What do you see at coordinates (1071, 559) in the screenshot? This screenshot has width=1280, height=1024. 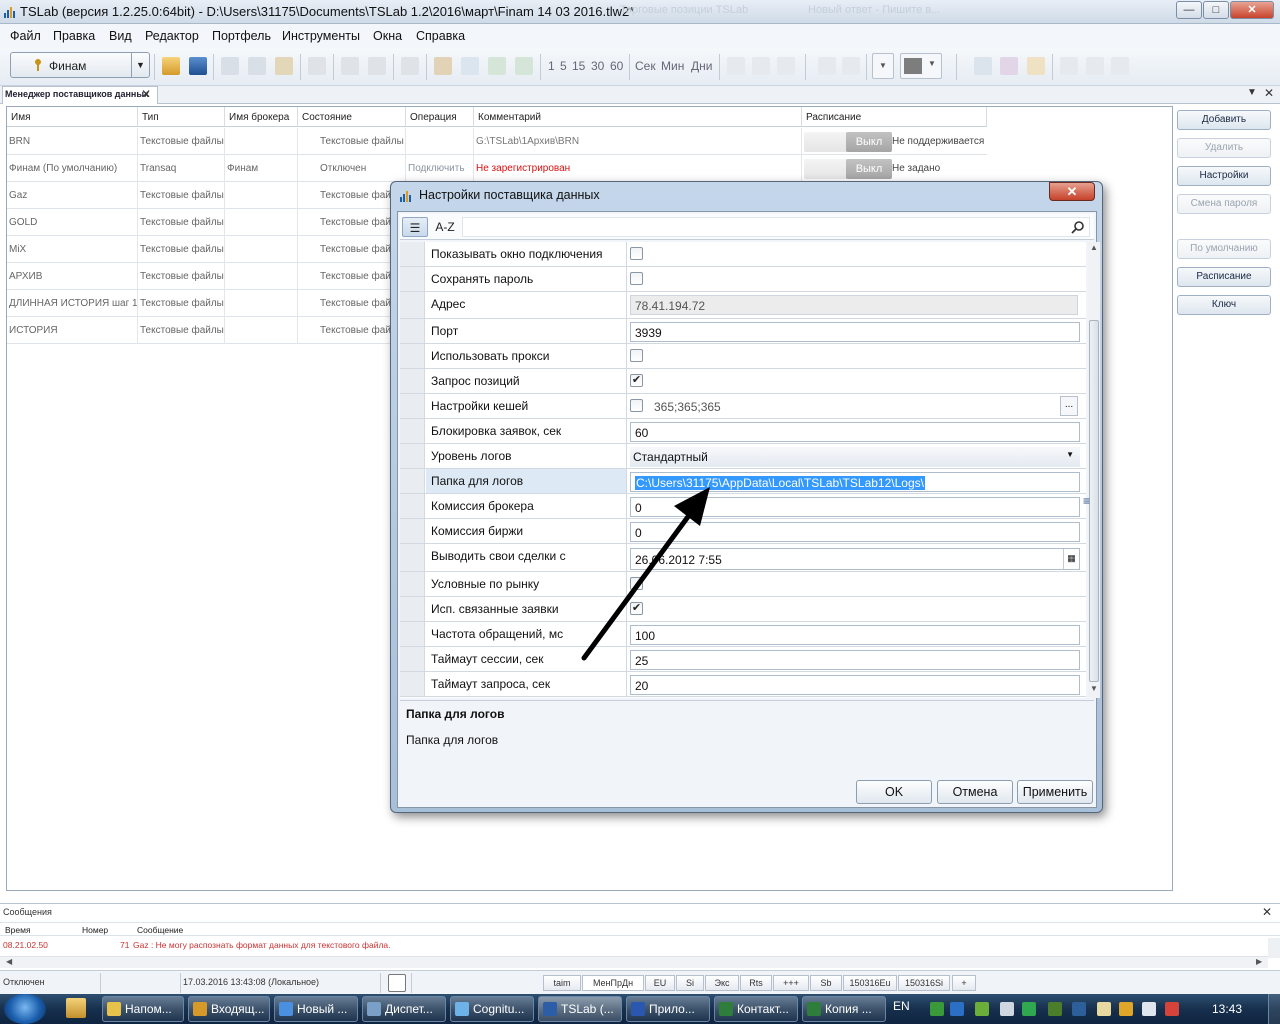 I see `calendar-icon: ▦` at bounding box center [1071, 559].